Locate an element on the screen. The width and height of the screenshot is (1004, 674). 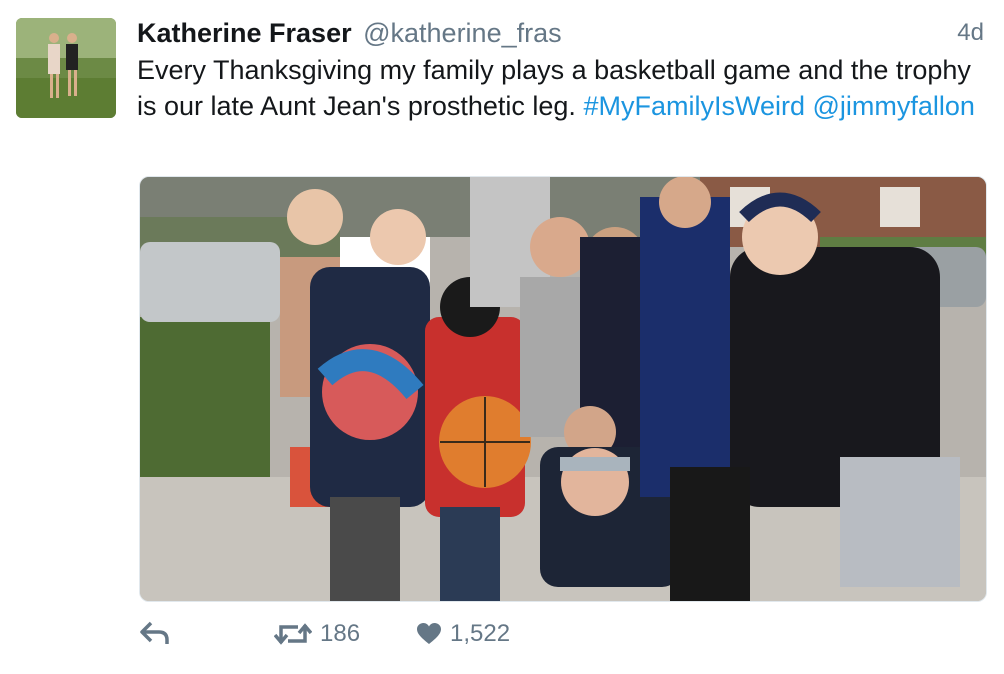
author-name: Katherine Fraser is located at coordinates (244, 33).